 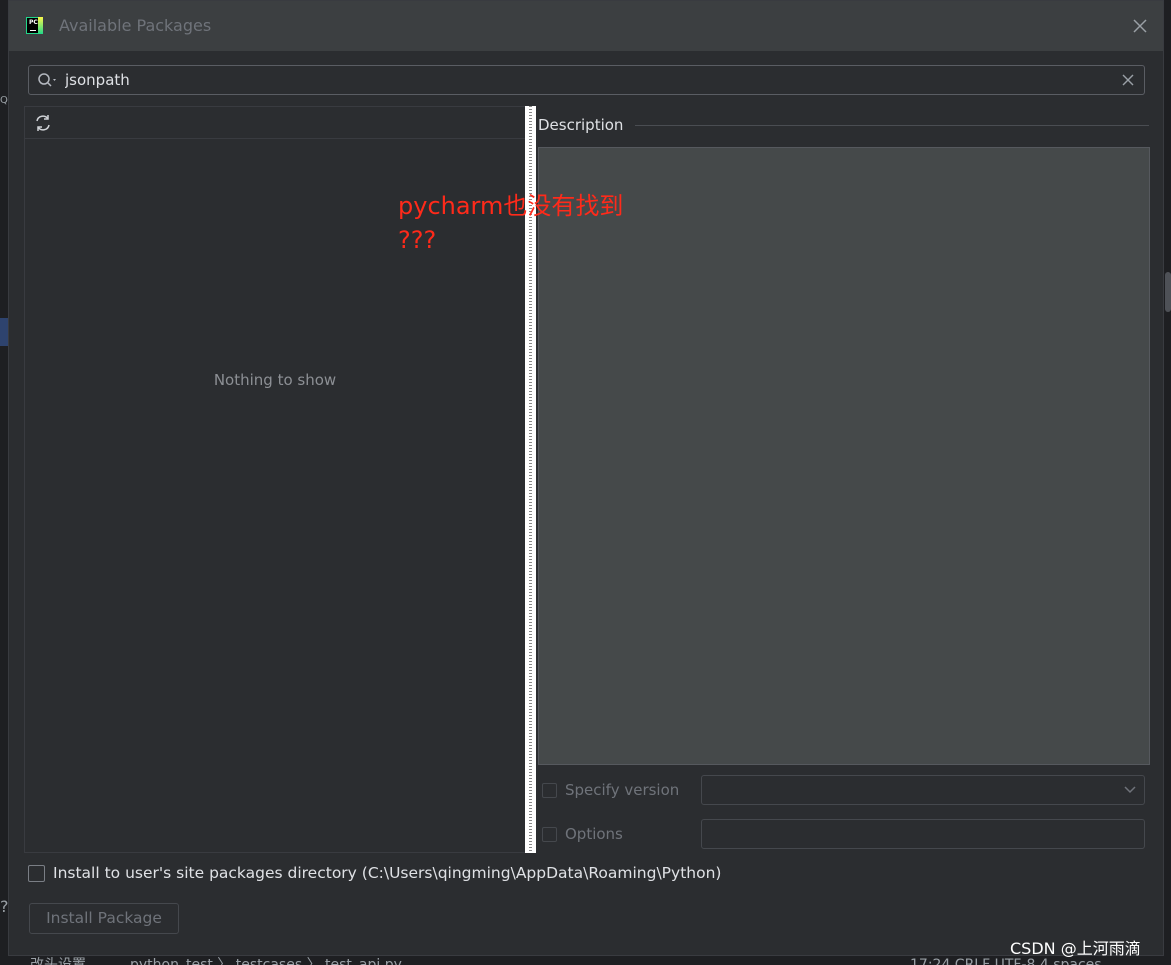 I want to click on ide-selected-row, so click(x=4, y=332).